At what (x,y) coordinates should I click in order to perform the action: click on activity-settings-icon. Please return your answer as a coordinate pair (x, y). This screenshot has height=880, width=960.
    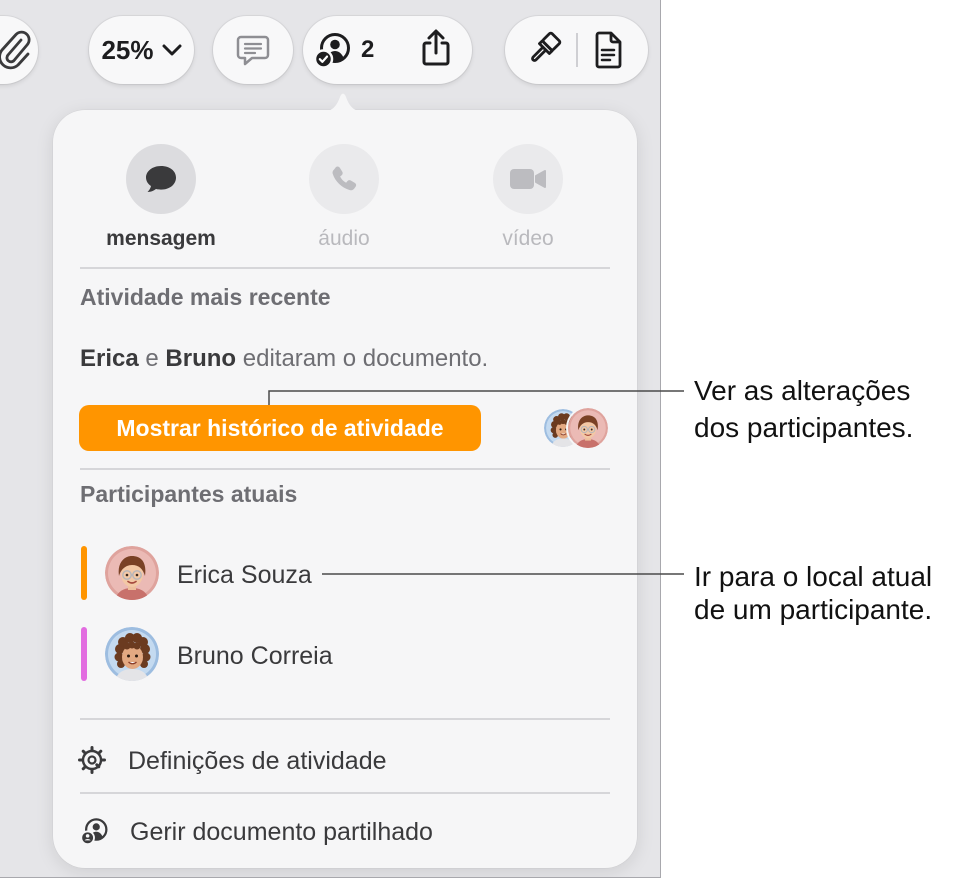
    Looking at the image, I should click on (92, 760).